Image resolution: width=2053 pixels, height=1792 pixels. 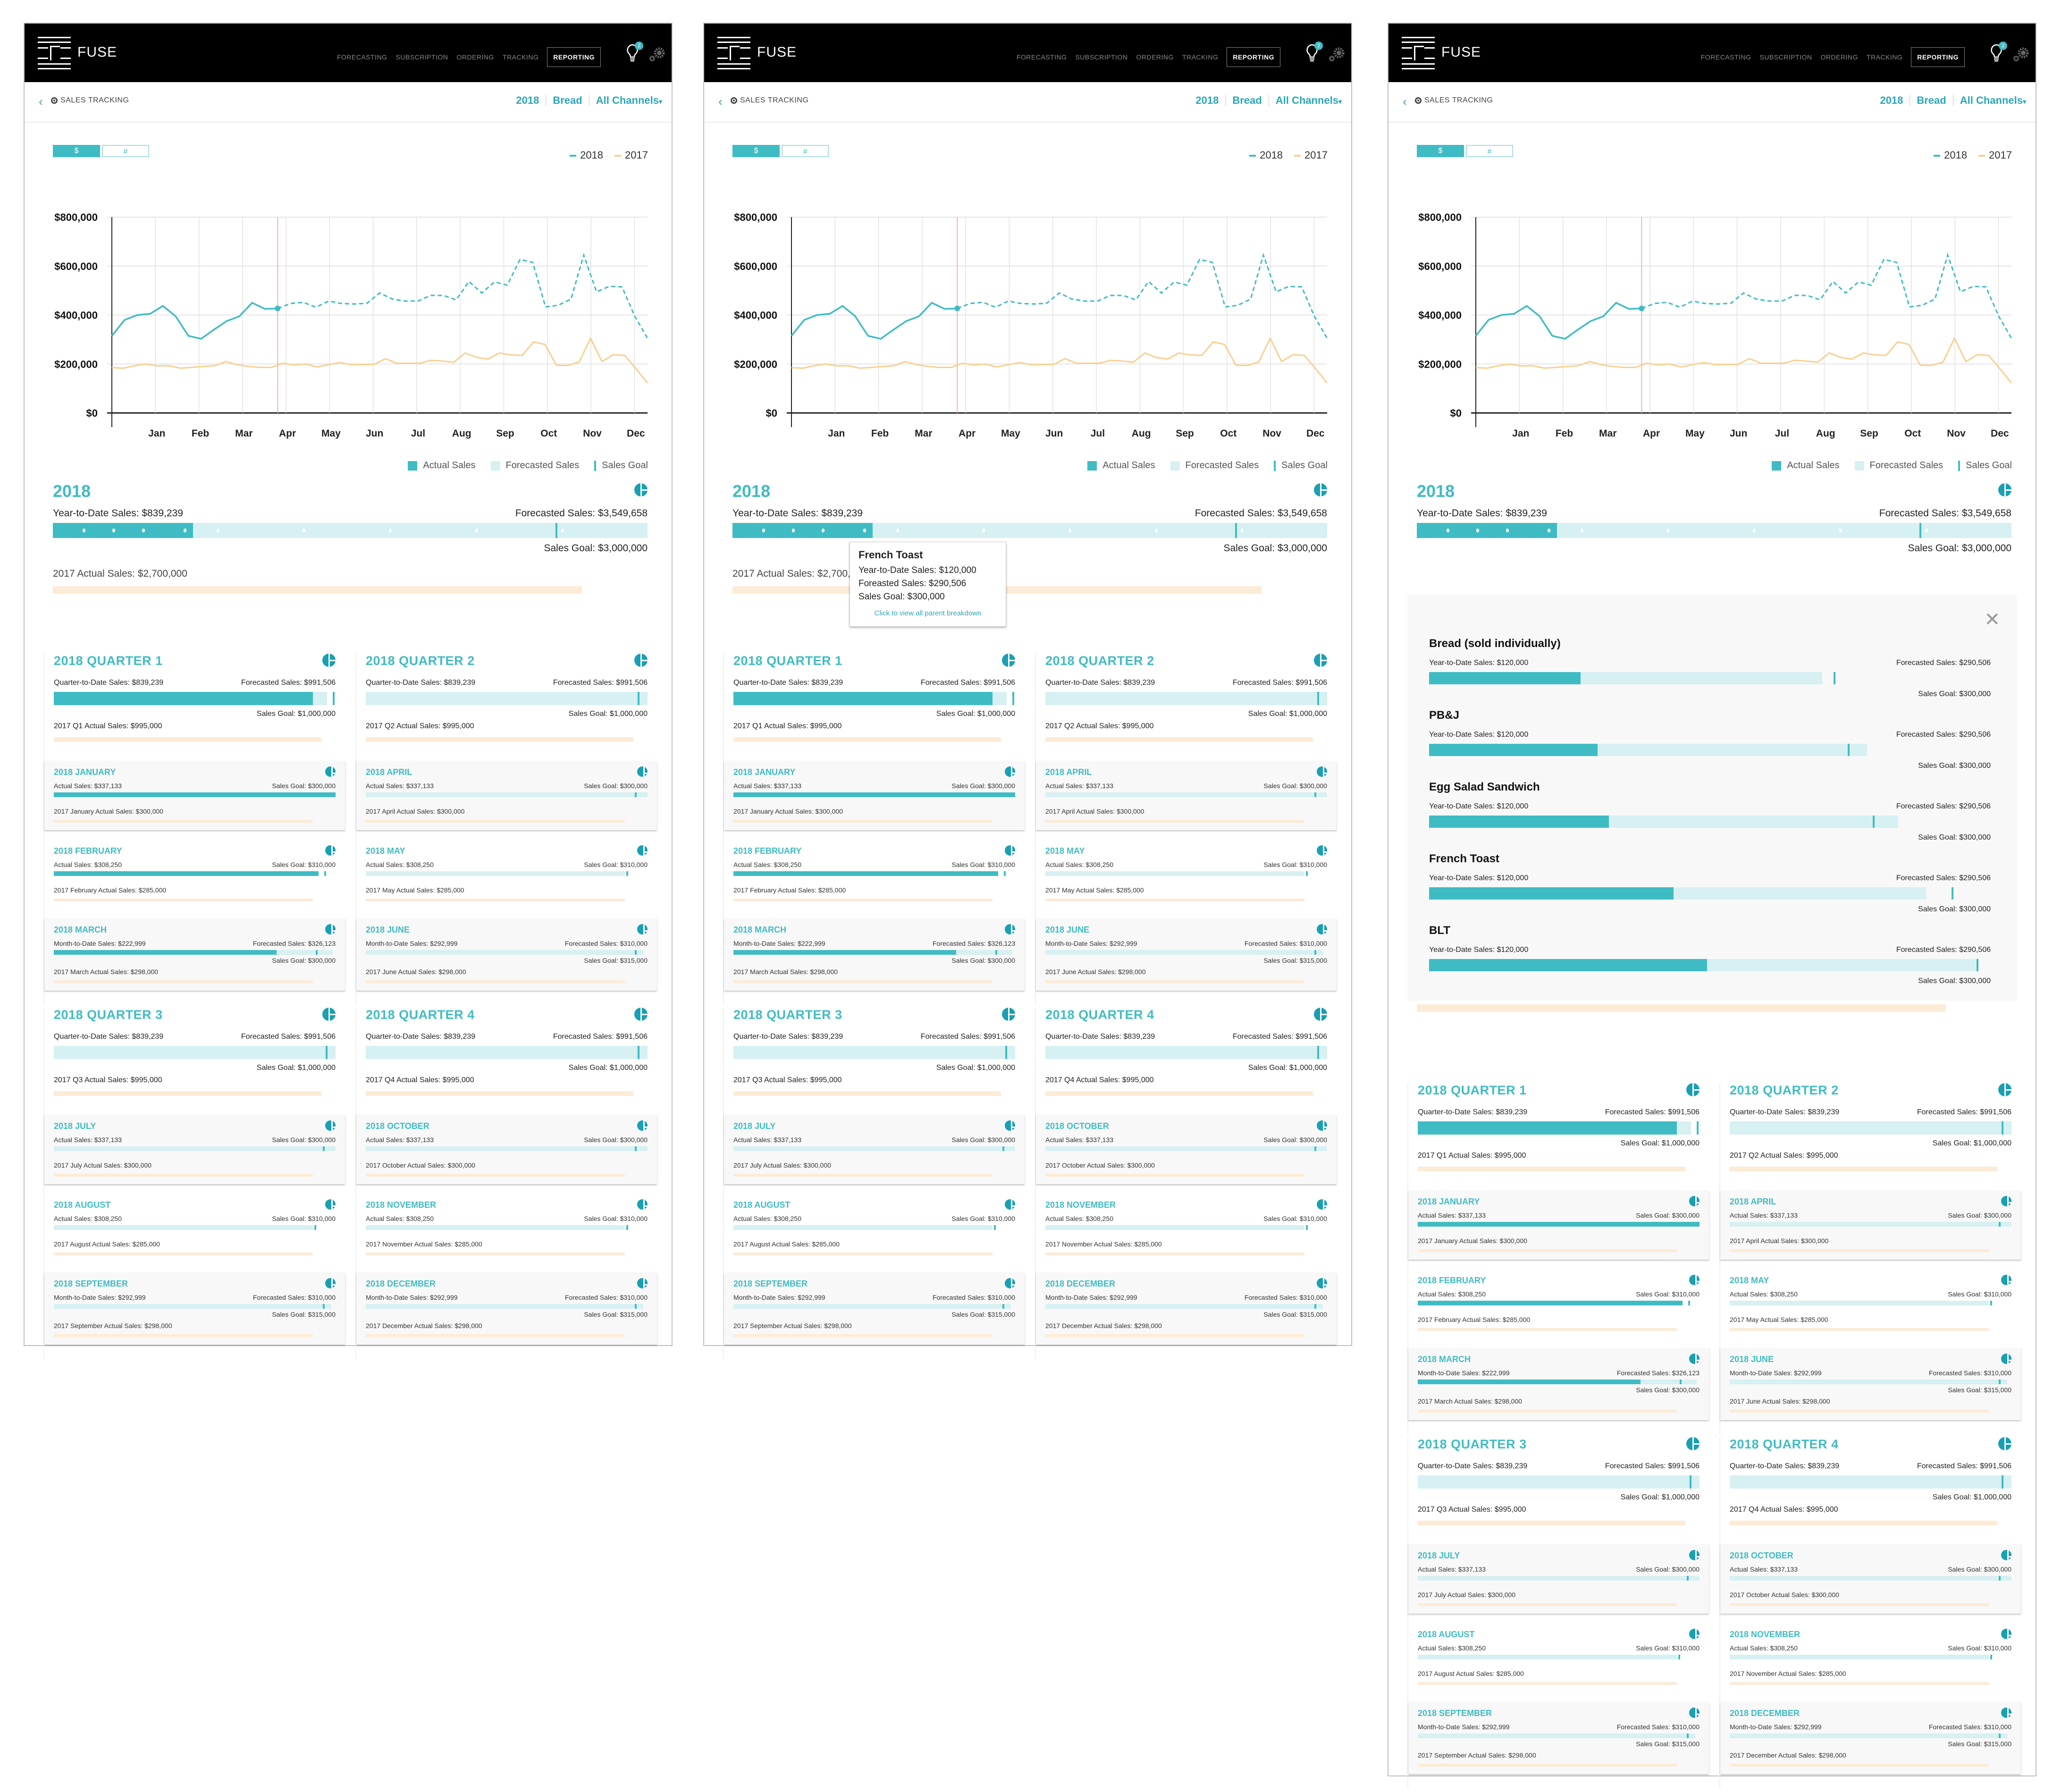 I want to click on breakdown-progress-bar, so click(x=1710, y=678).